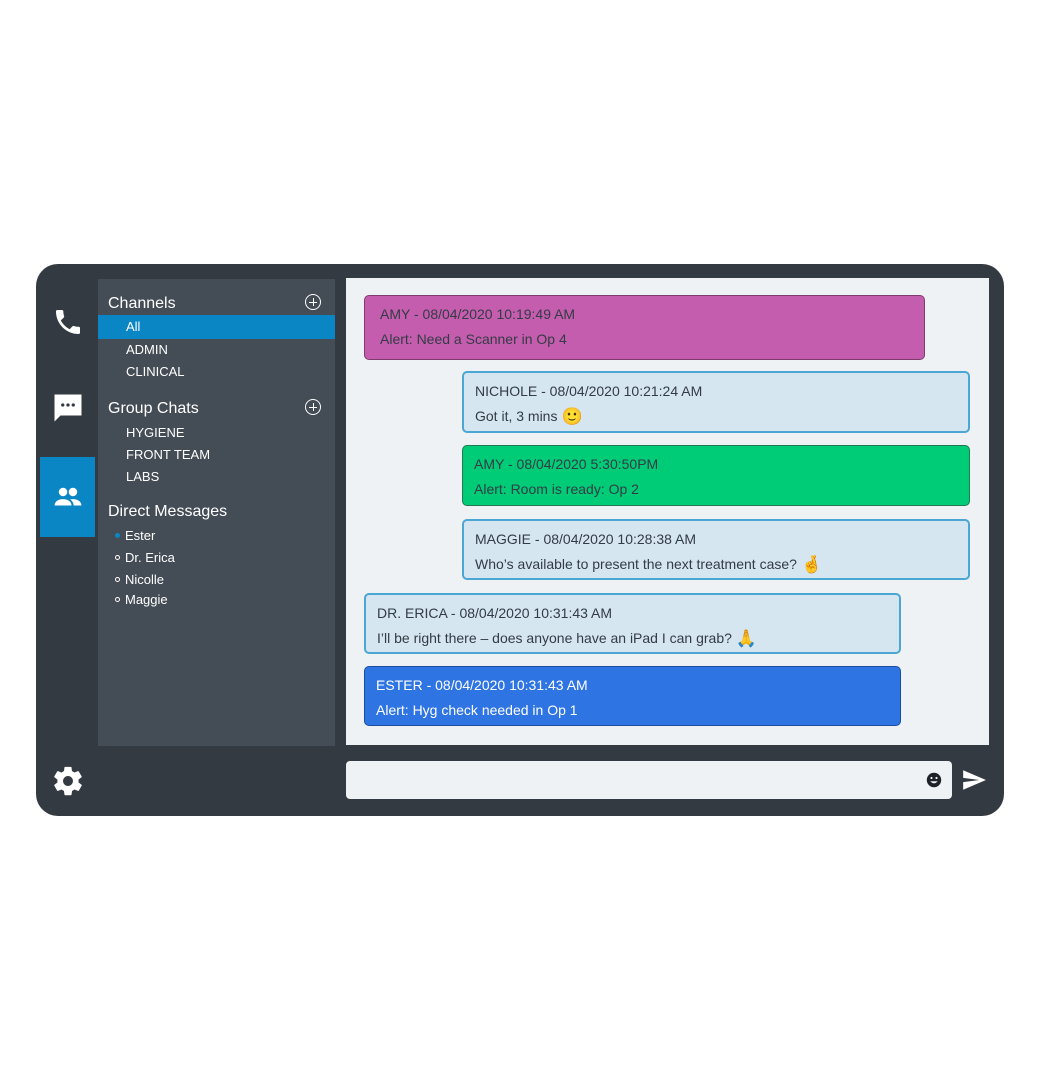  I want to click on dm-name: Ester, so click(140, 535).